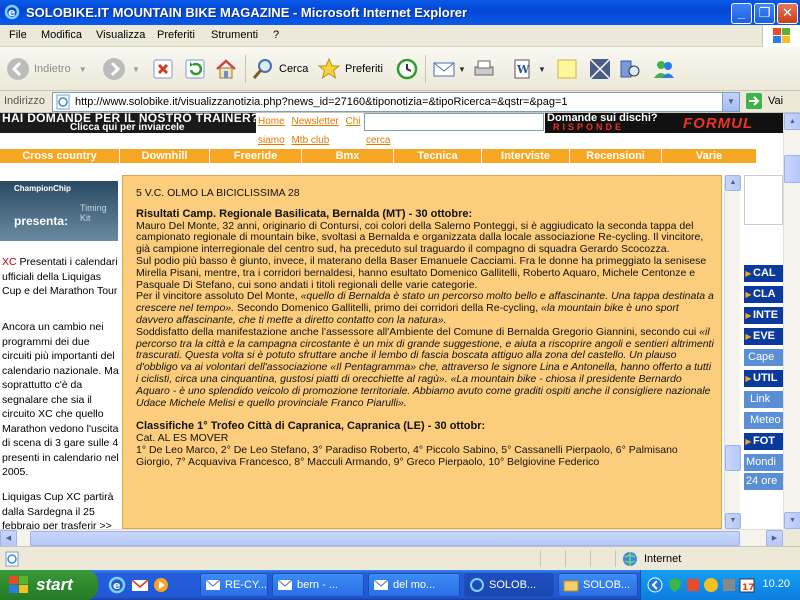 The image size is (800, 600). I want to click on article-scrollbar: ▲ ▼, so click(732, 352).